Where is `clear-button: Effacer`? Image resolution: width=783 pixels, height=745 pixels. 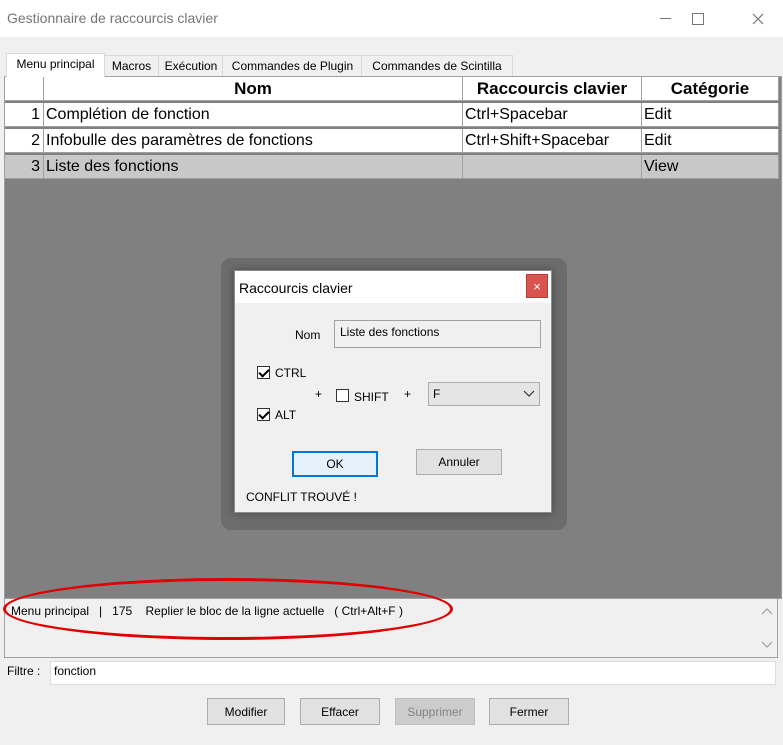
clear-button: Effacer is located at coordinates (340, 711).